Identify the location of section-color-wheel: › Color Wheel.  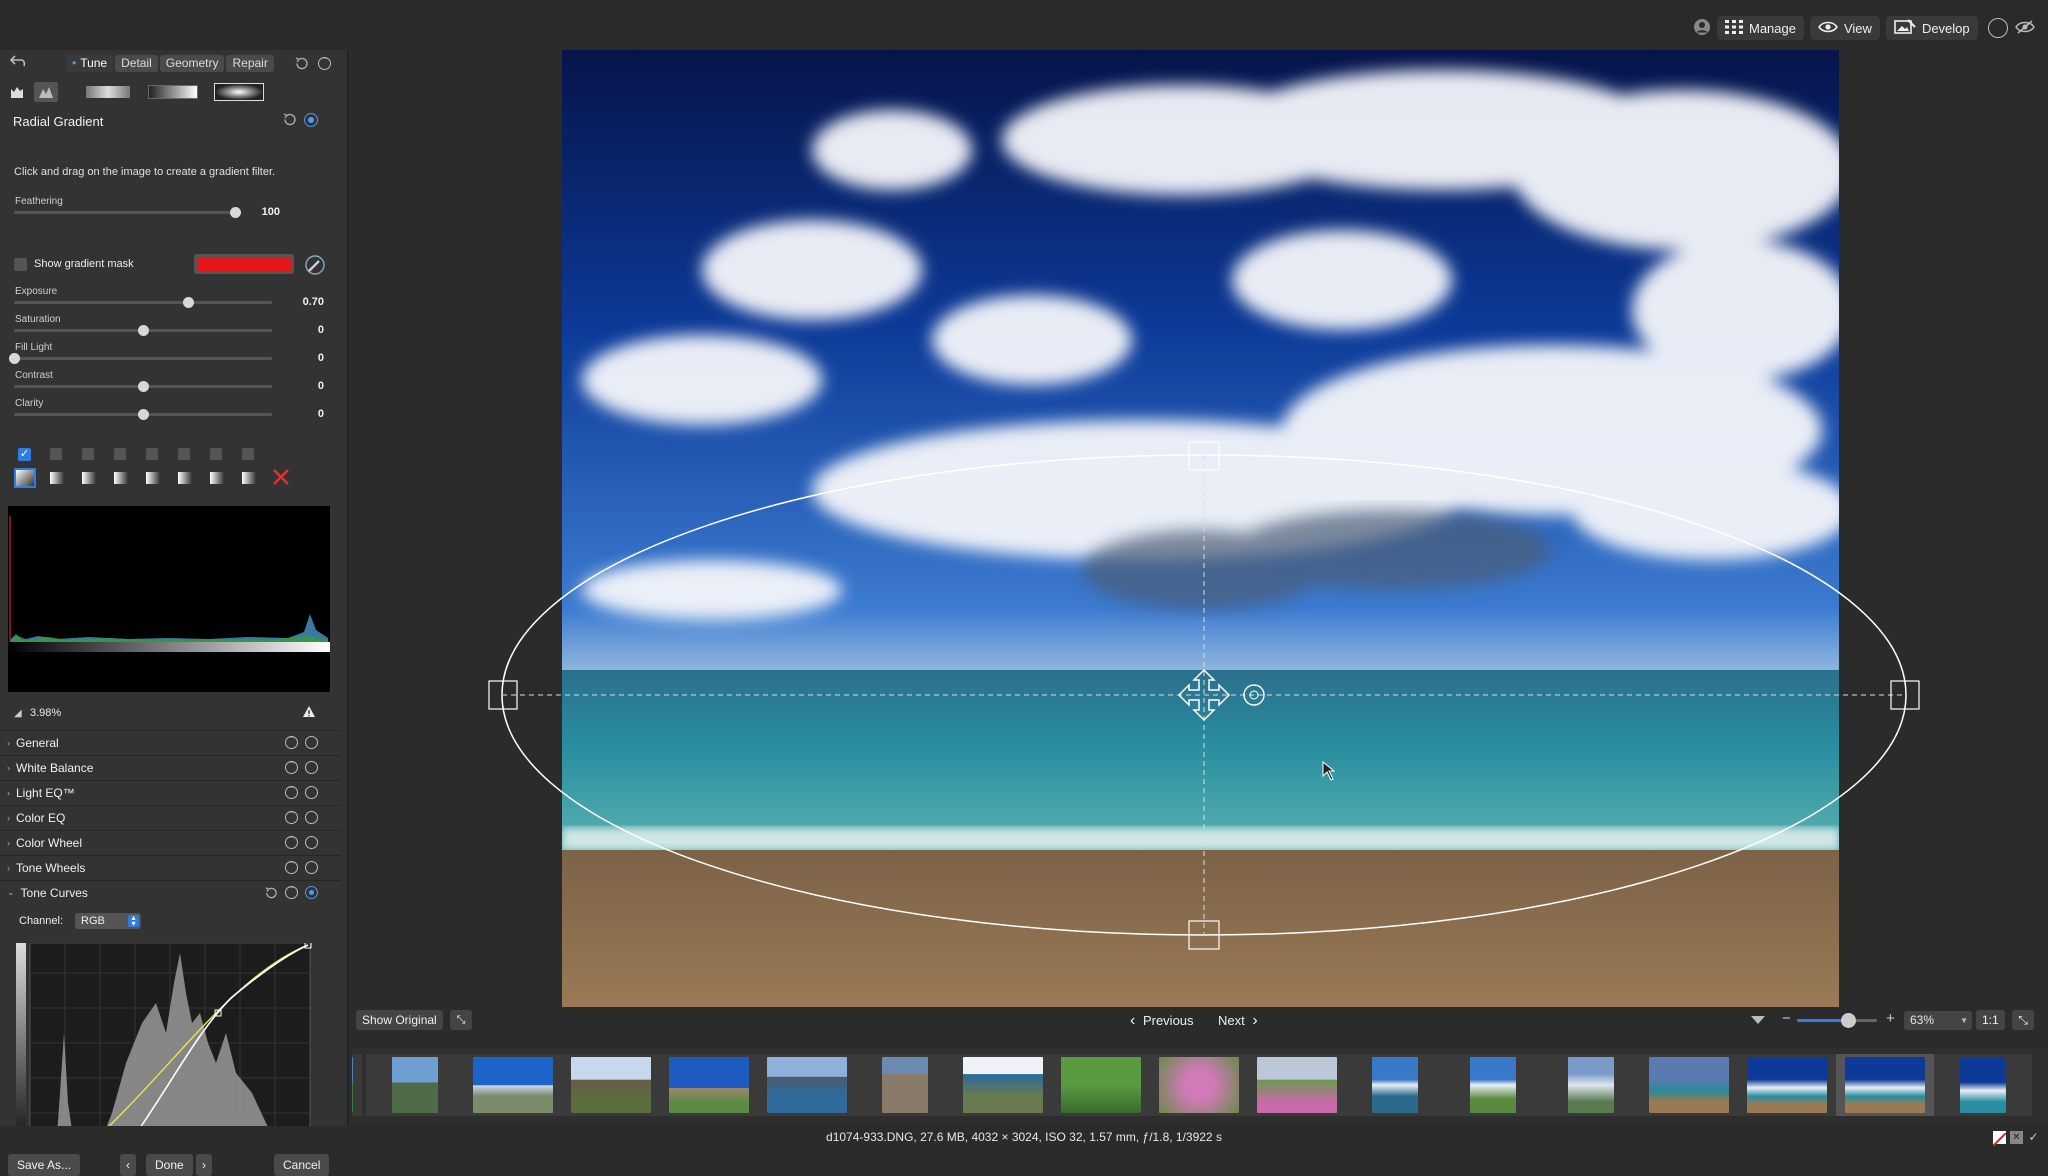
(170, 842).